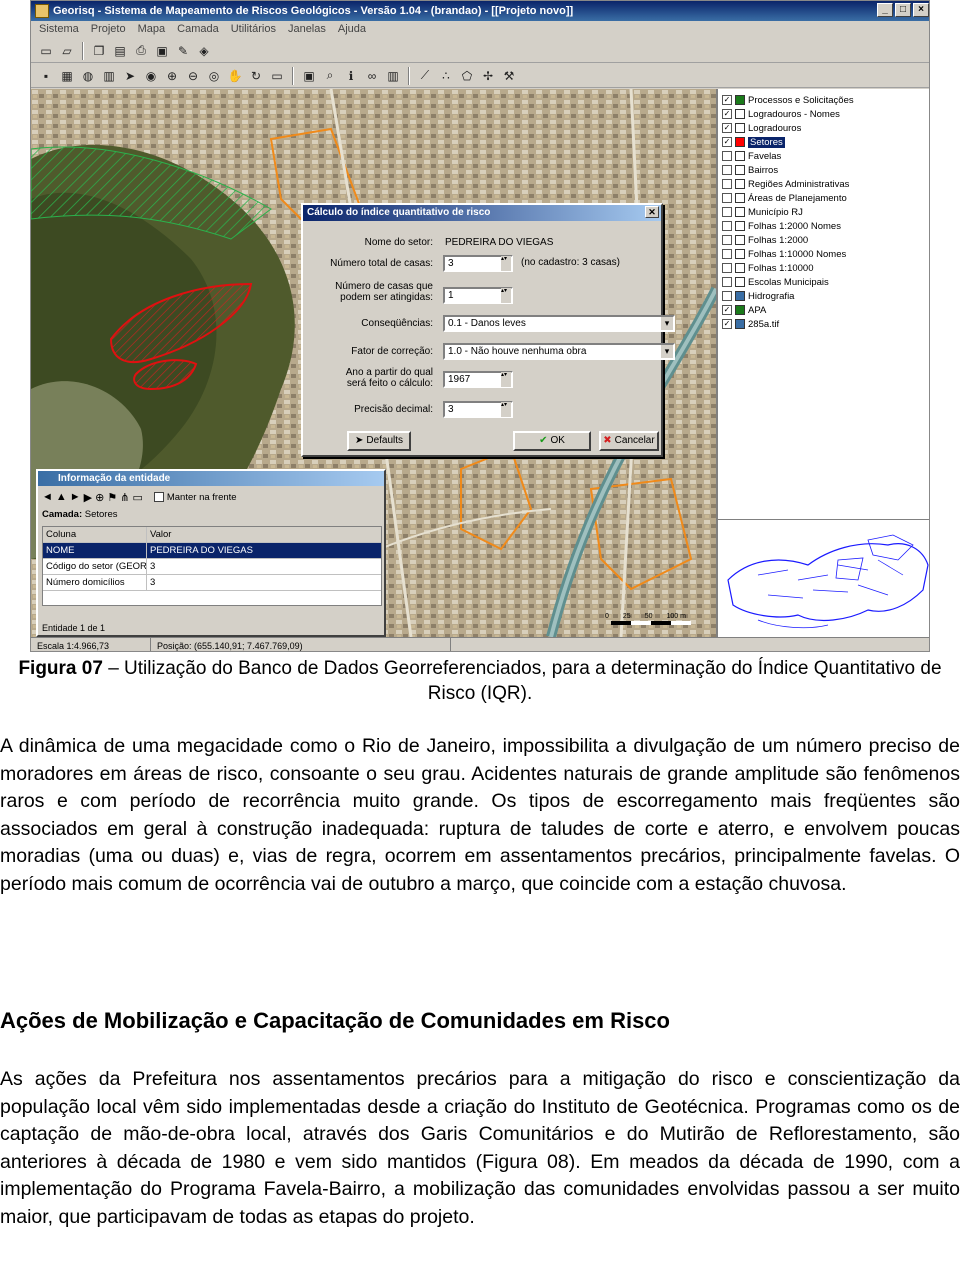 The width and height of the screenshot is (960, 1261). I want to click on frame-icon: ▣, so click(309, 76).